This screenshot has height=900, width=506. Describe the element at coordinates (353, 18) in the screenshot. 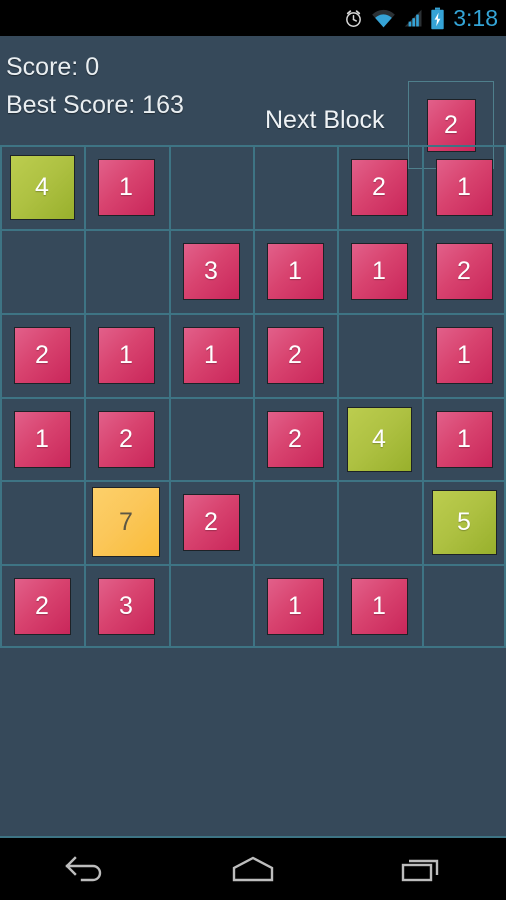

I see `alarm-clock-icon` at that location.